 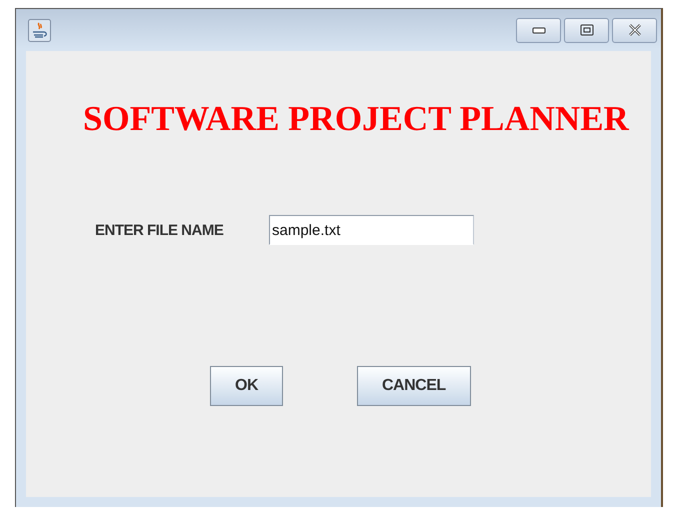 I want to click on minimize-button, so click(x=538, y=30).